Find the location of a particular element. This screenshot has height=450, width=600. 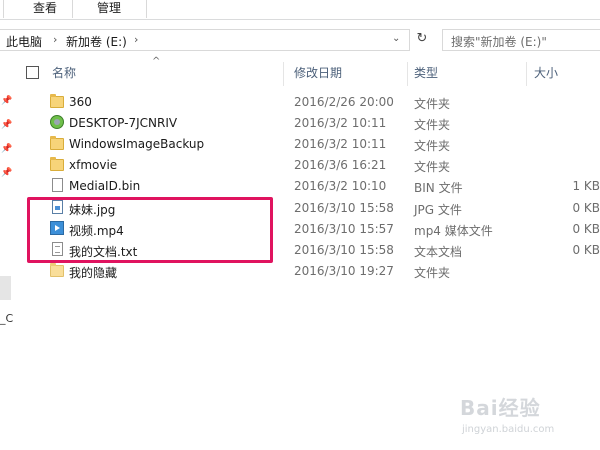

column-header-size: 大小 is located at coordinates (546, 73).